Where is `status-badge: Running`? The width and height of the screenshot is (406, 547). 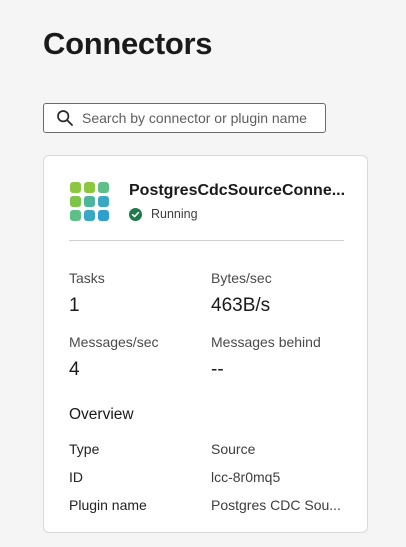
status-badge: Running is located at coordinates (163, 214).